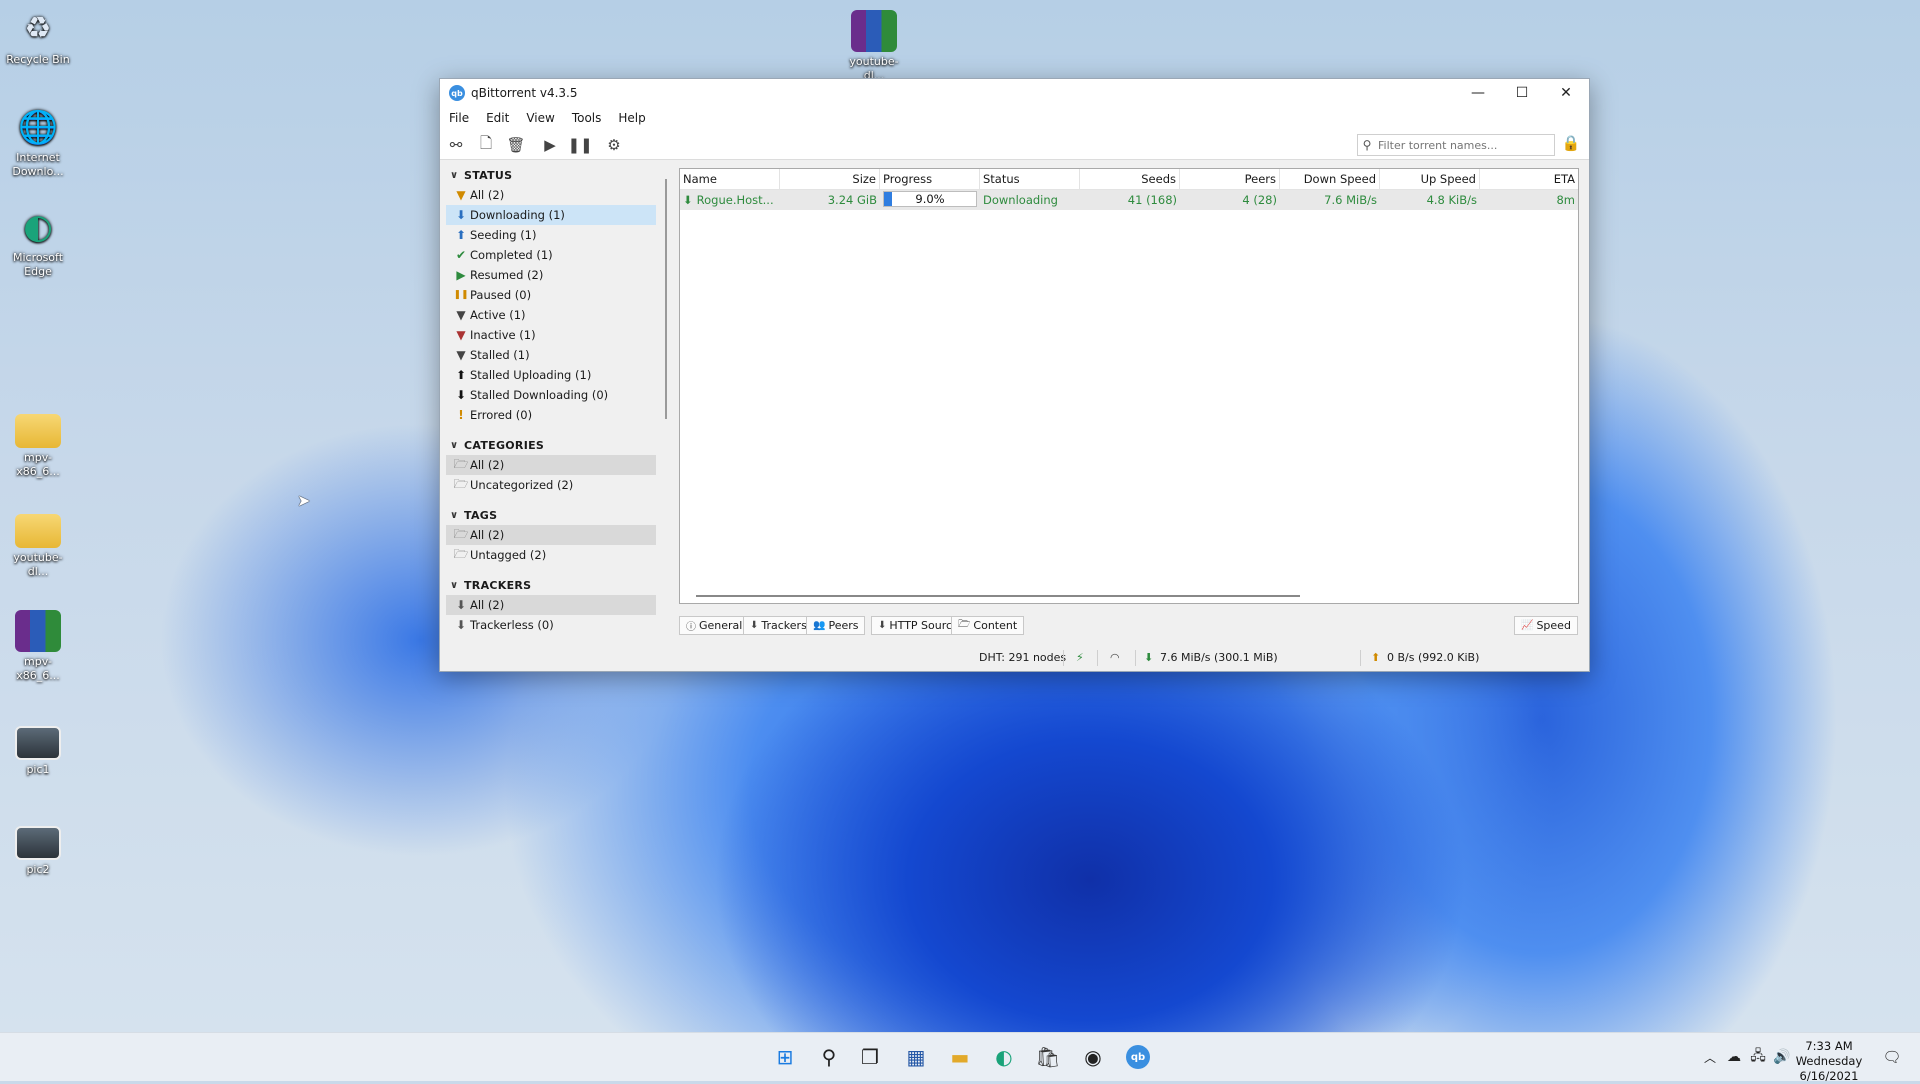 This screenshot has height=1084, width=1920. What do you see at coordinates (454, 175) in the screenshot?
I see `chevron-down-icon: ∨` at bounding box center [454, 175].